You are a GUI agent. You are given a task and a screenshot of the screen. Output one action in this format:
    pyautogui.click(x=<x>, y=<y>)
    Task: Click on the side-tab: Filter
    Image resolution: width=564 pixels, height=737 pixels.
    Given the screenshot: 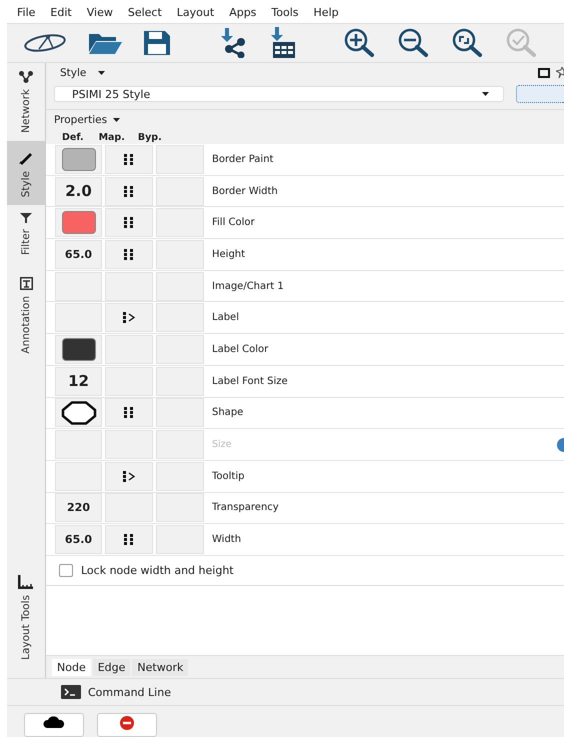 What is the action you would take?
    pyautogui.click(x=26, y=234)
    